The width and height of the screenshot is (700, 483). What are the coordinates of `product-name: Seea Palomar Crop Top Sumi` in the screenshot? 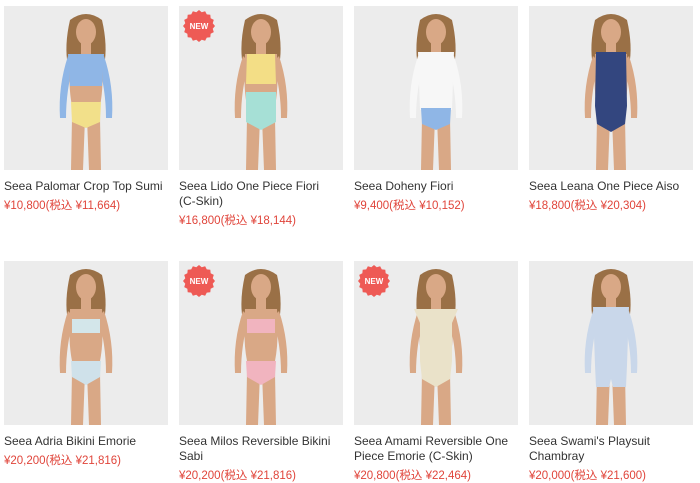 It's located at (84, 186).